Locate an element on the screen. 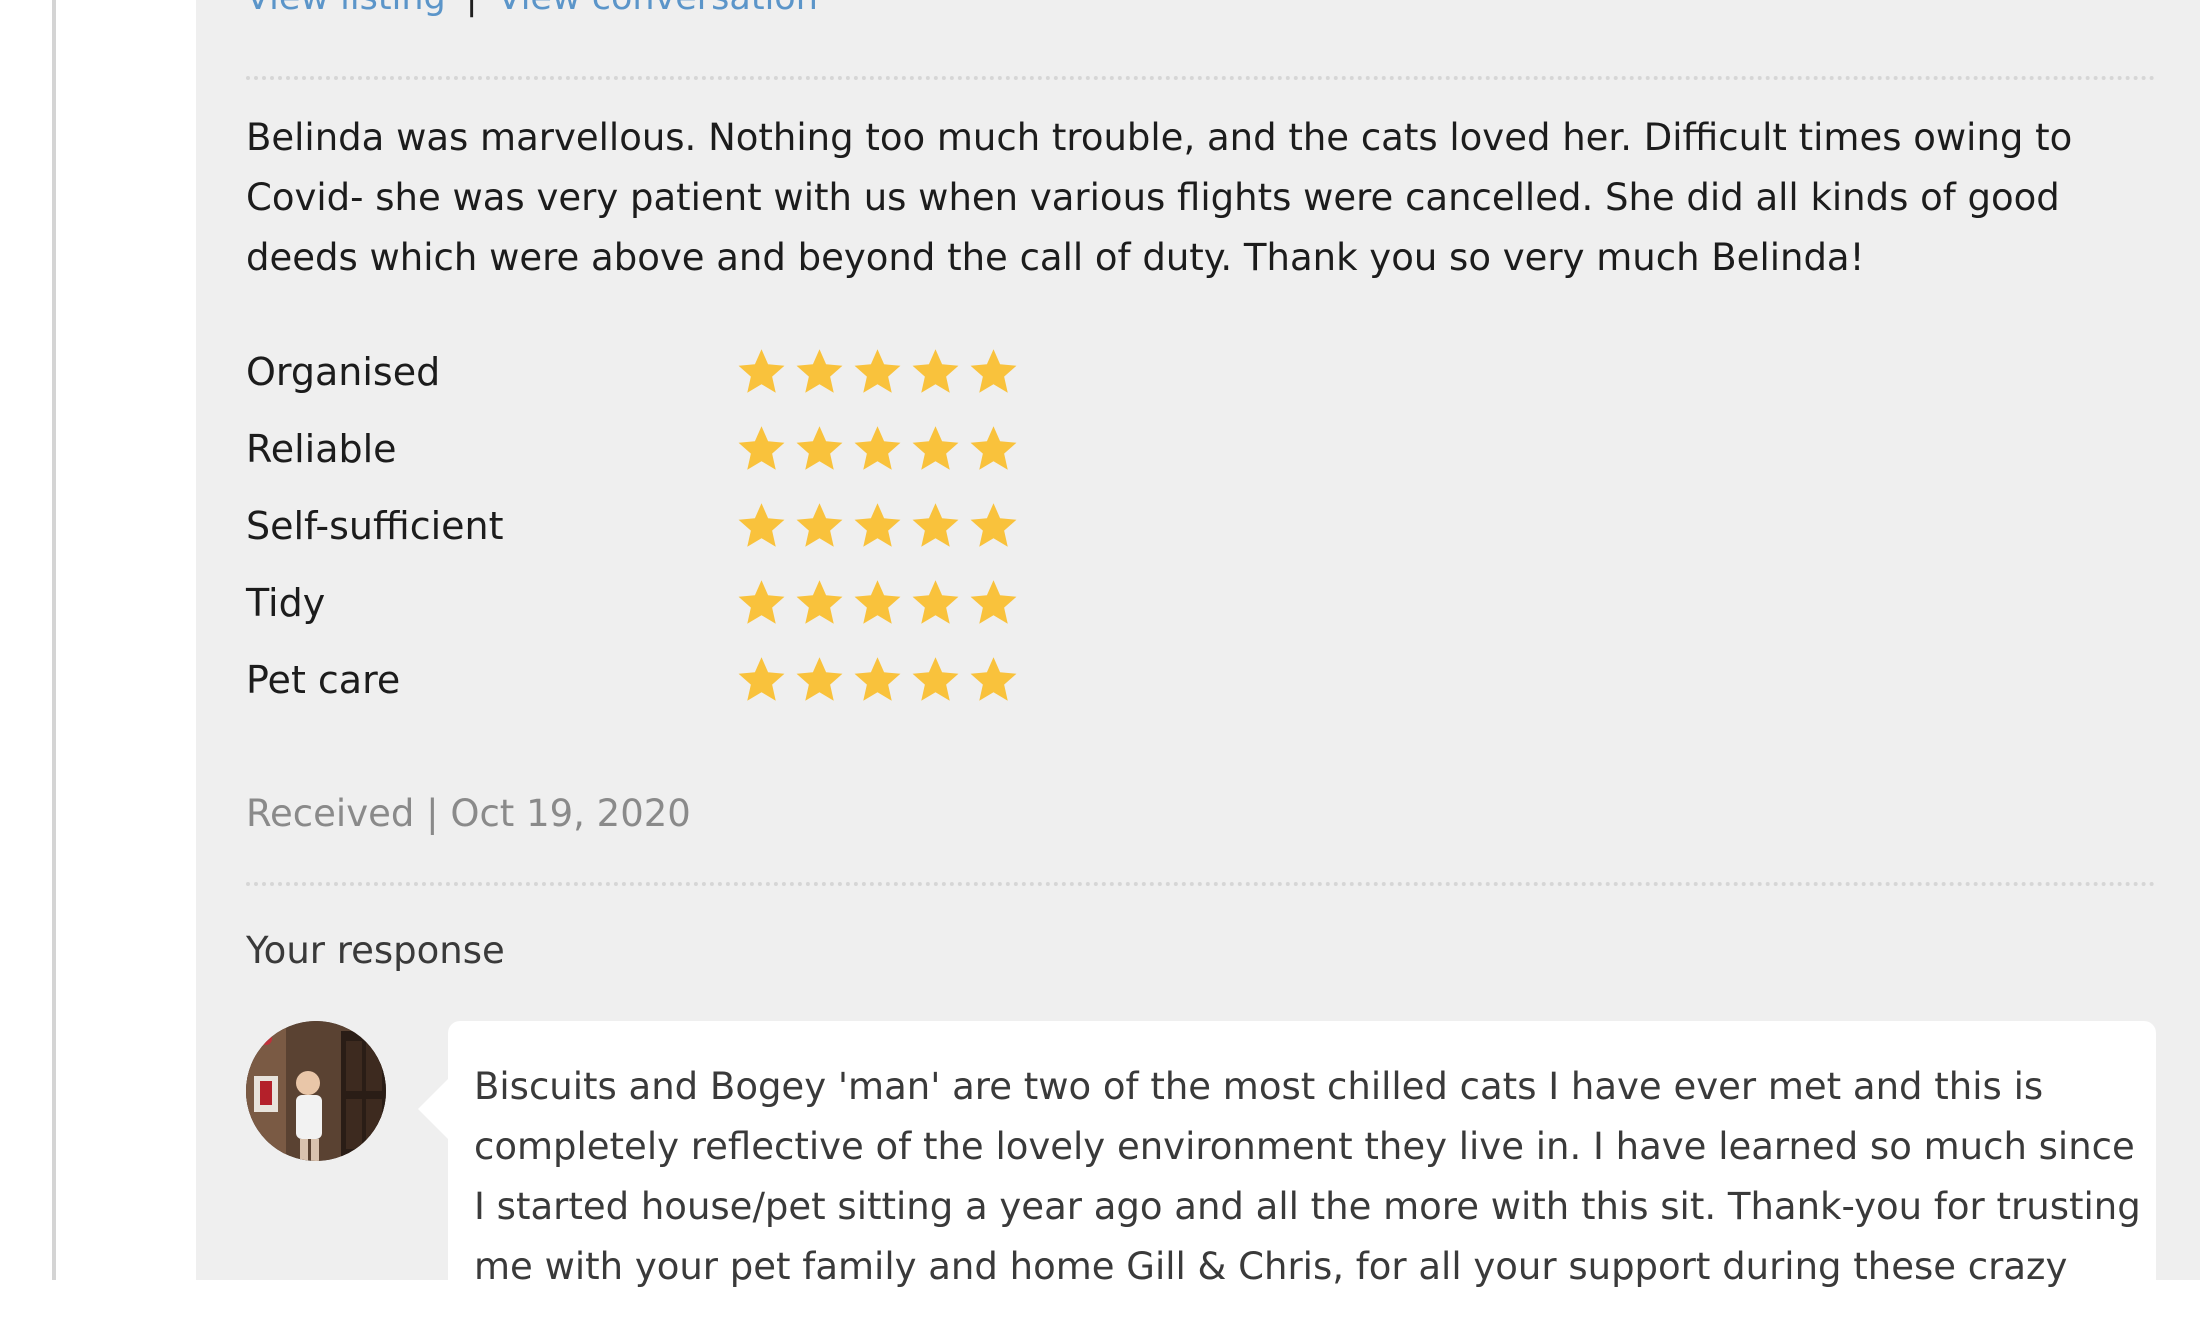 Image resolution: width=2200 pixels, height=1321 pixels. rating-row-self-sufficient: Self-sufficient is located at coordinates (632, 525).